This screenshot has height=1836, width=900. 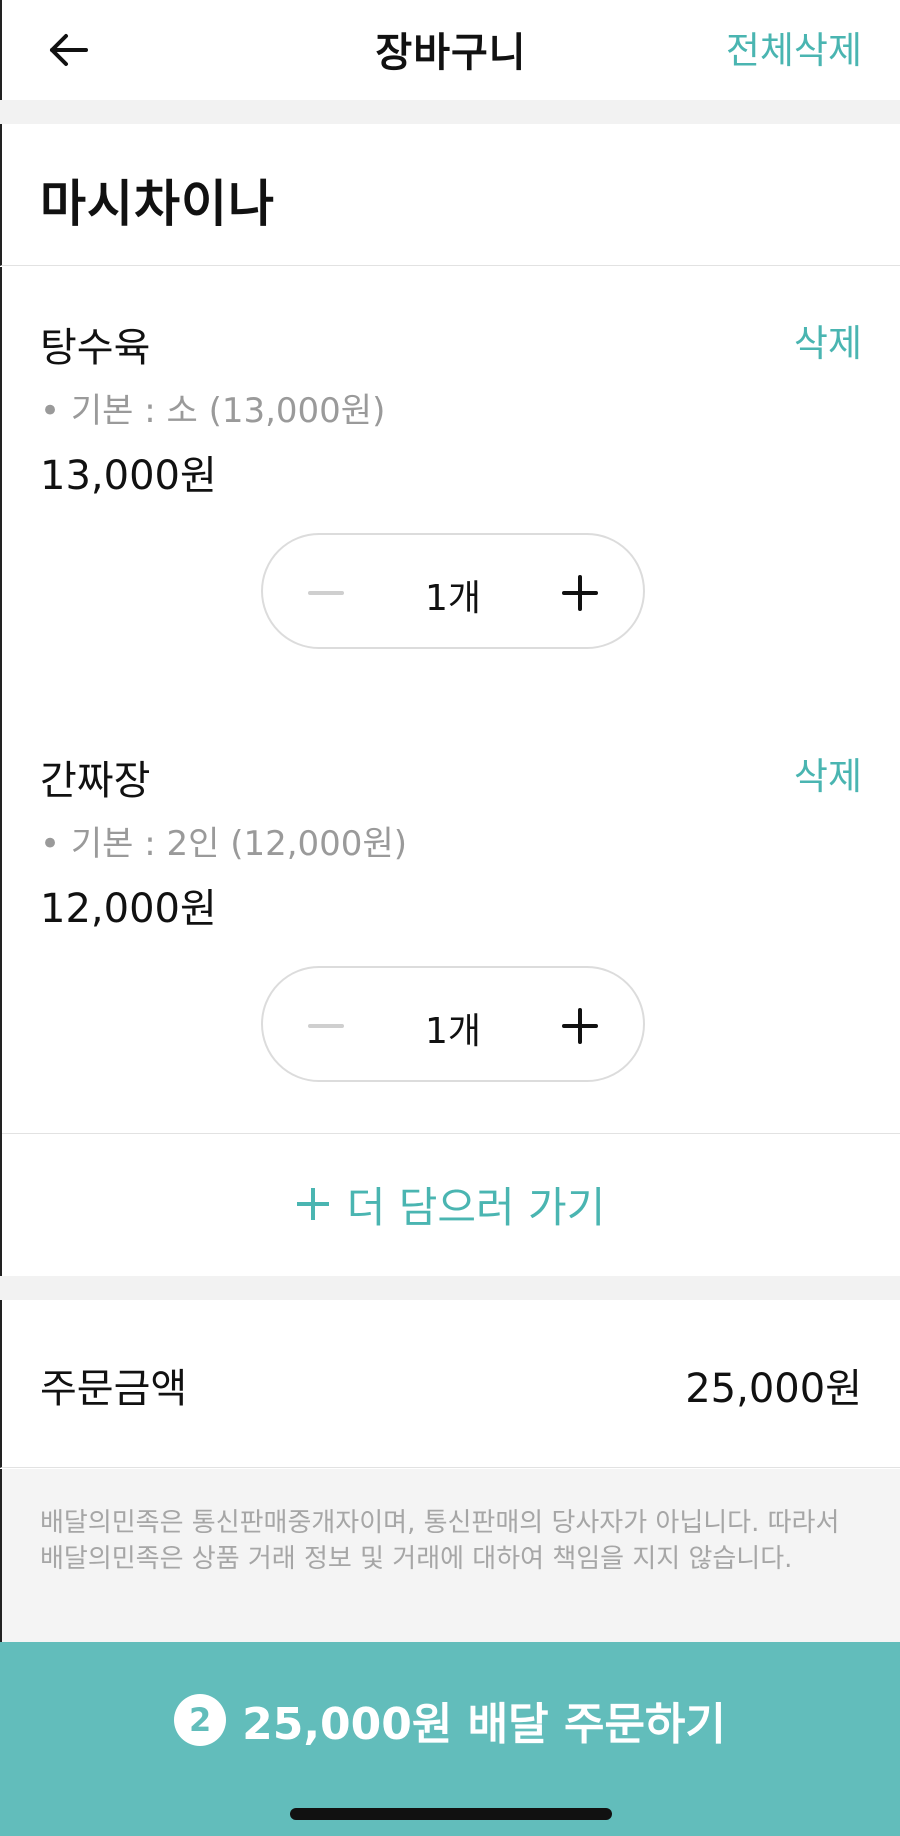 What do you see at coordinates (223, 844) in the screenshot?
I see `item-option: • 기본 : 2인 (12,000원)` at bounding box center [223, 844].